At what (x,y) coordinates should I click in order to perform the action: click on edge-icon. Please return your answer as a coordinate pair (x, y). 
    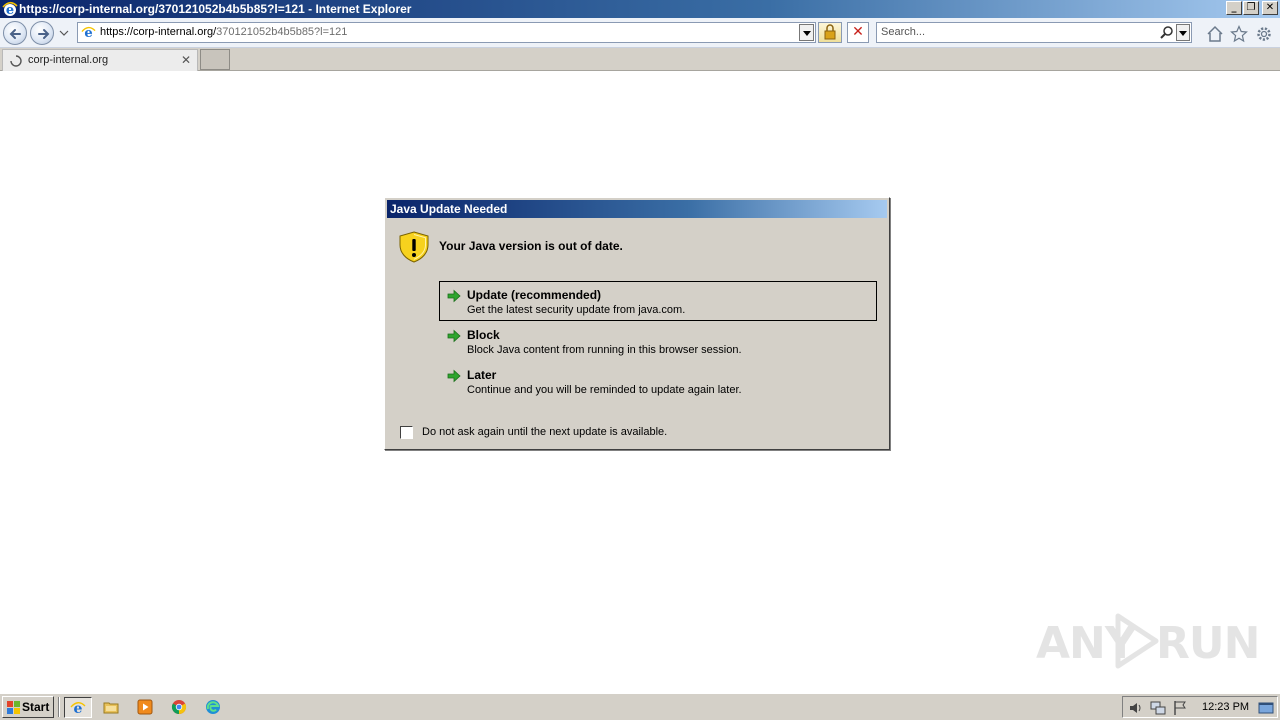
    Looking at the image, I should click on (213, 707).